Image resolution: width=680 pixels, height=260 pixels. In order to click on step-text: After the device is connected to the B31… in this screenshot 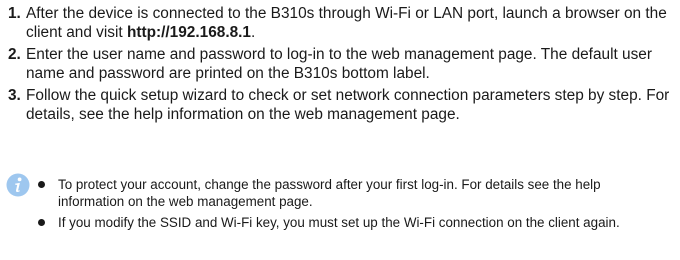, I will do `click(351, 23)`.